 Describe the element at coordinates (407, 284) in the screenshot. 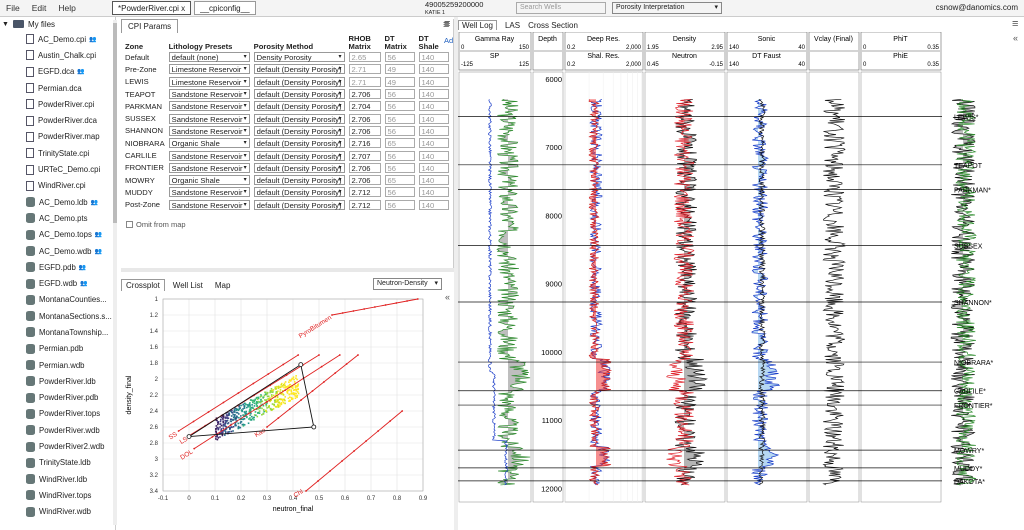

I see `crossplot-type-select: Neutron-Density` at that location.